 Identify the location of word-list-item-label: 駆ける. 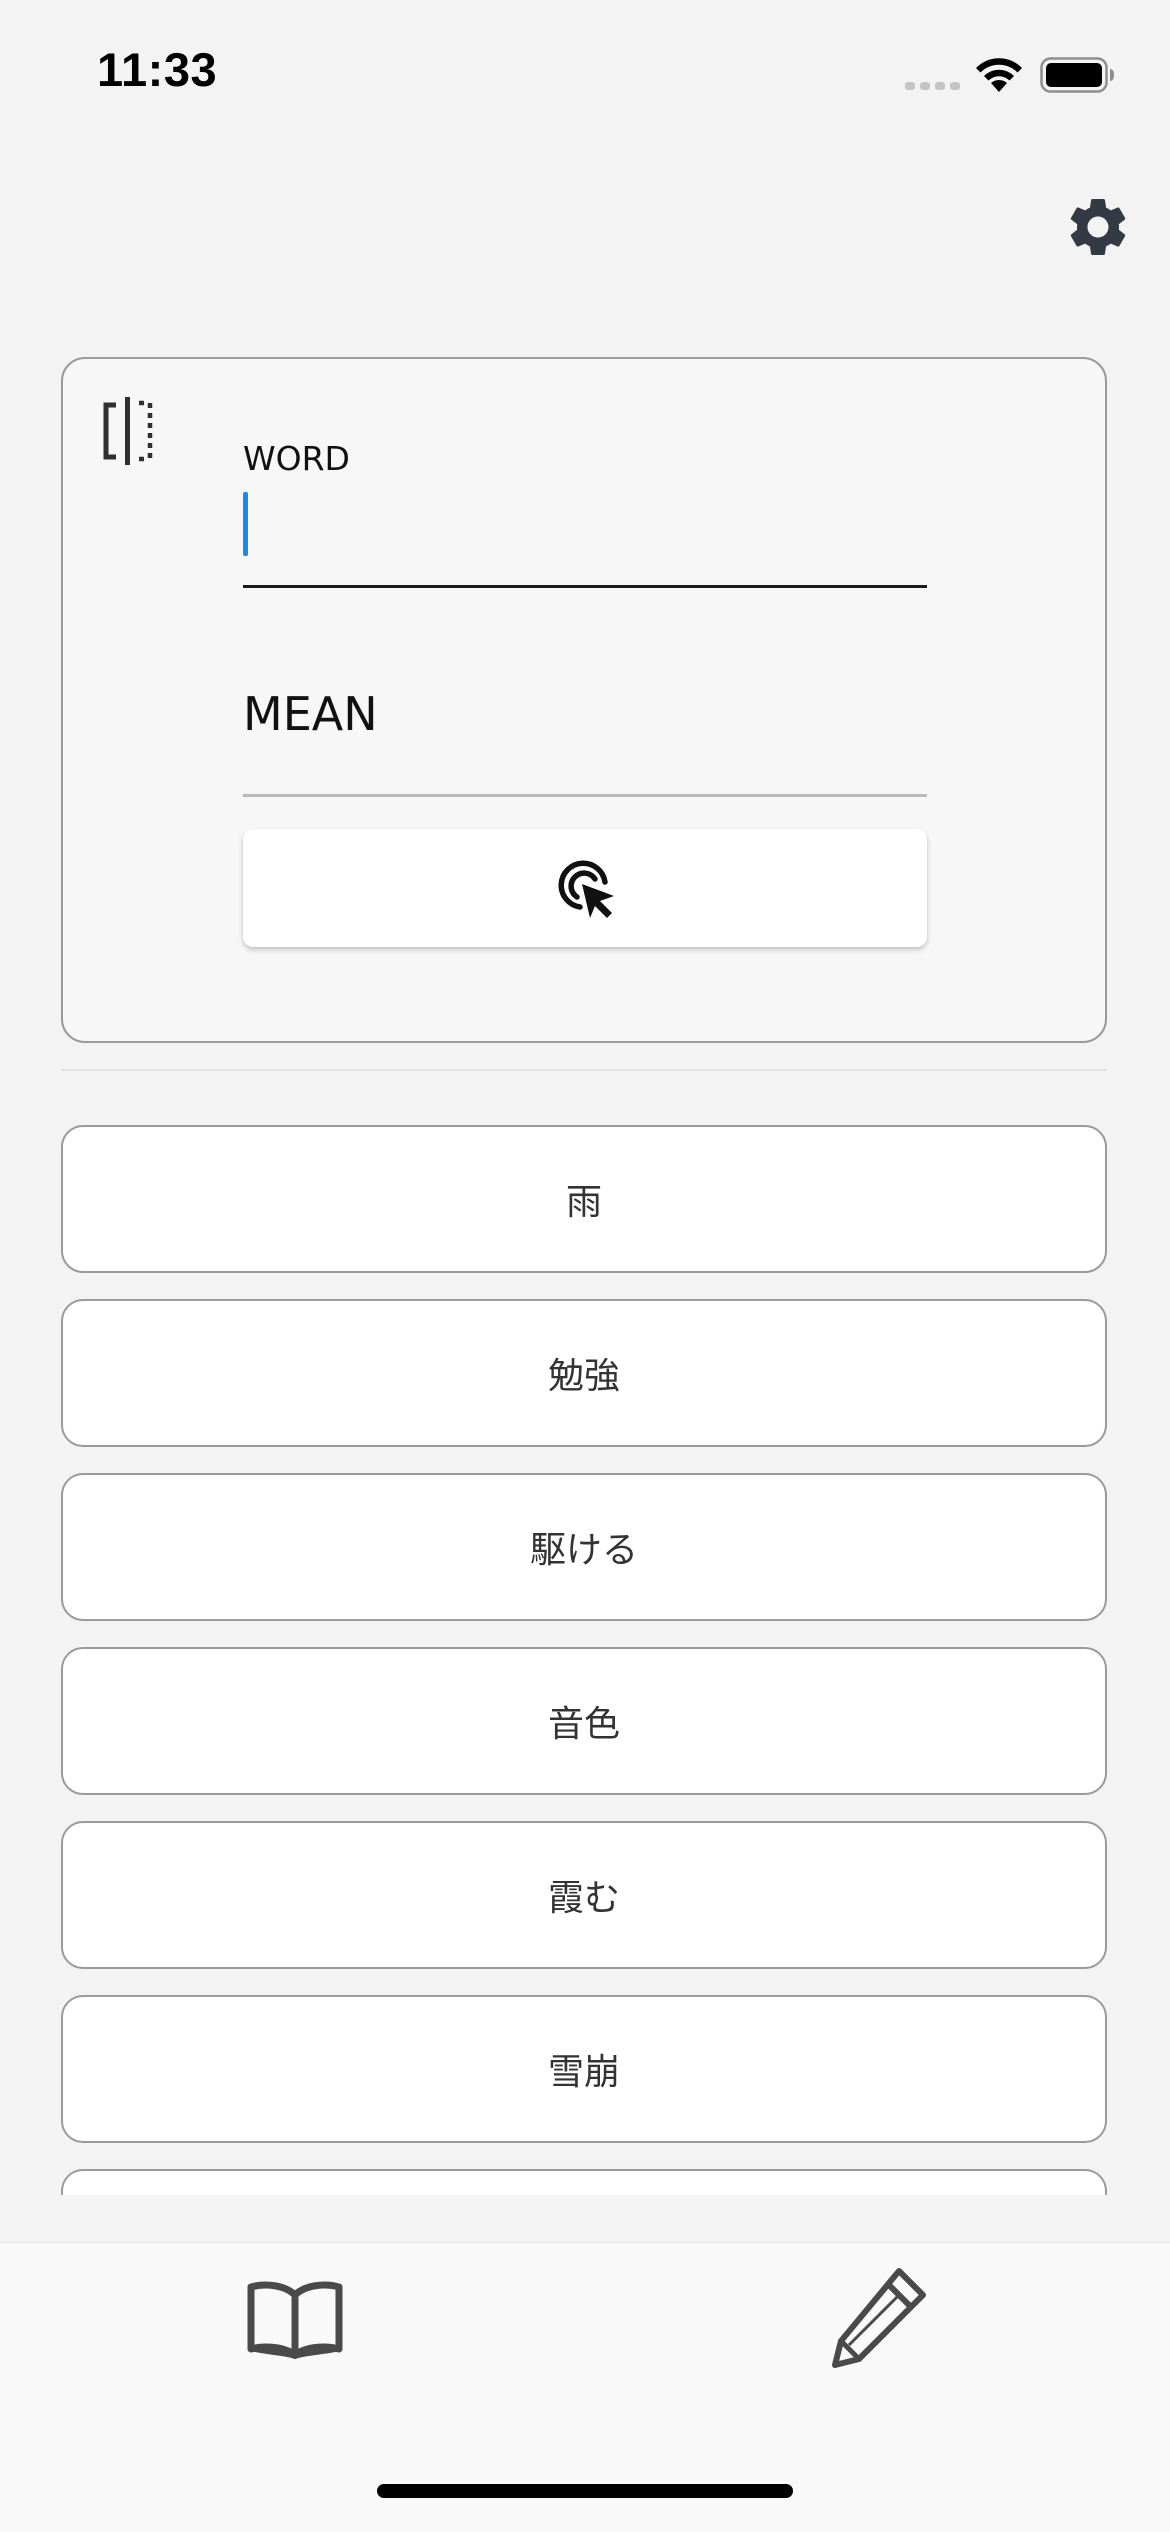
(583, 1550).